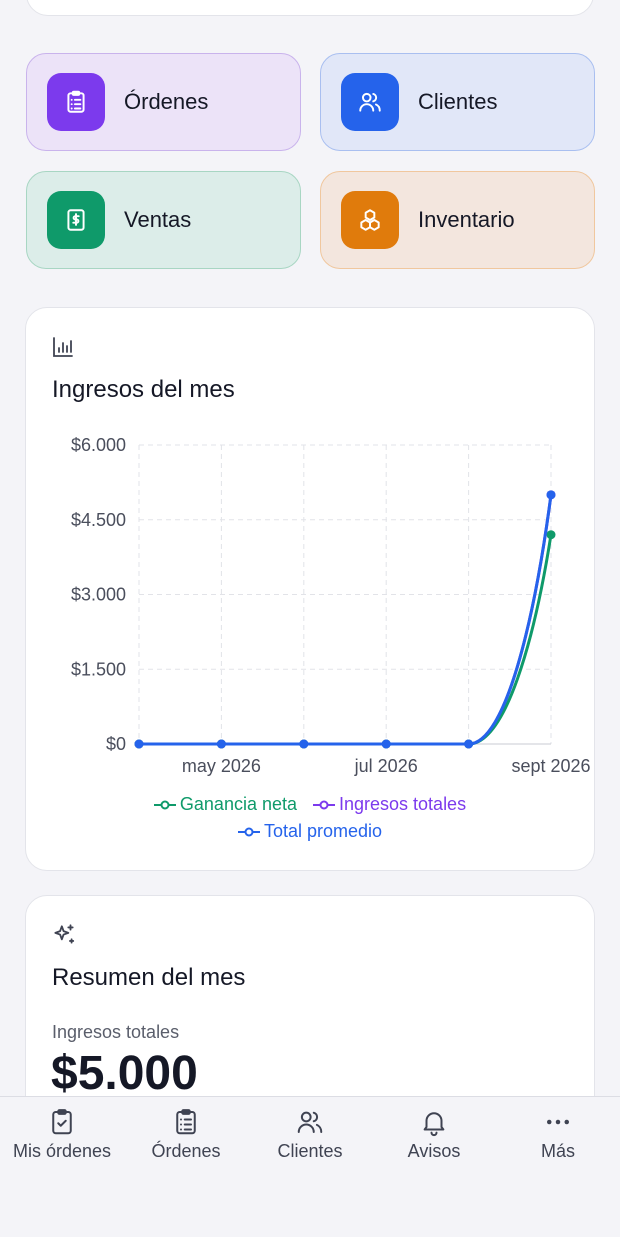 This screenshot has width=620, height=1237. I want to click on y-tick-label: $3.000, so click(98, 595).